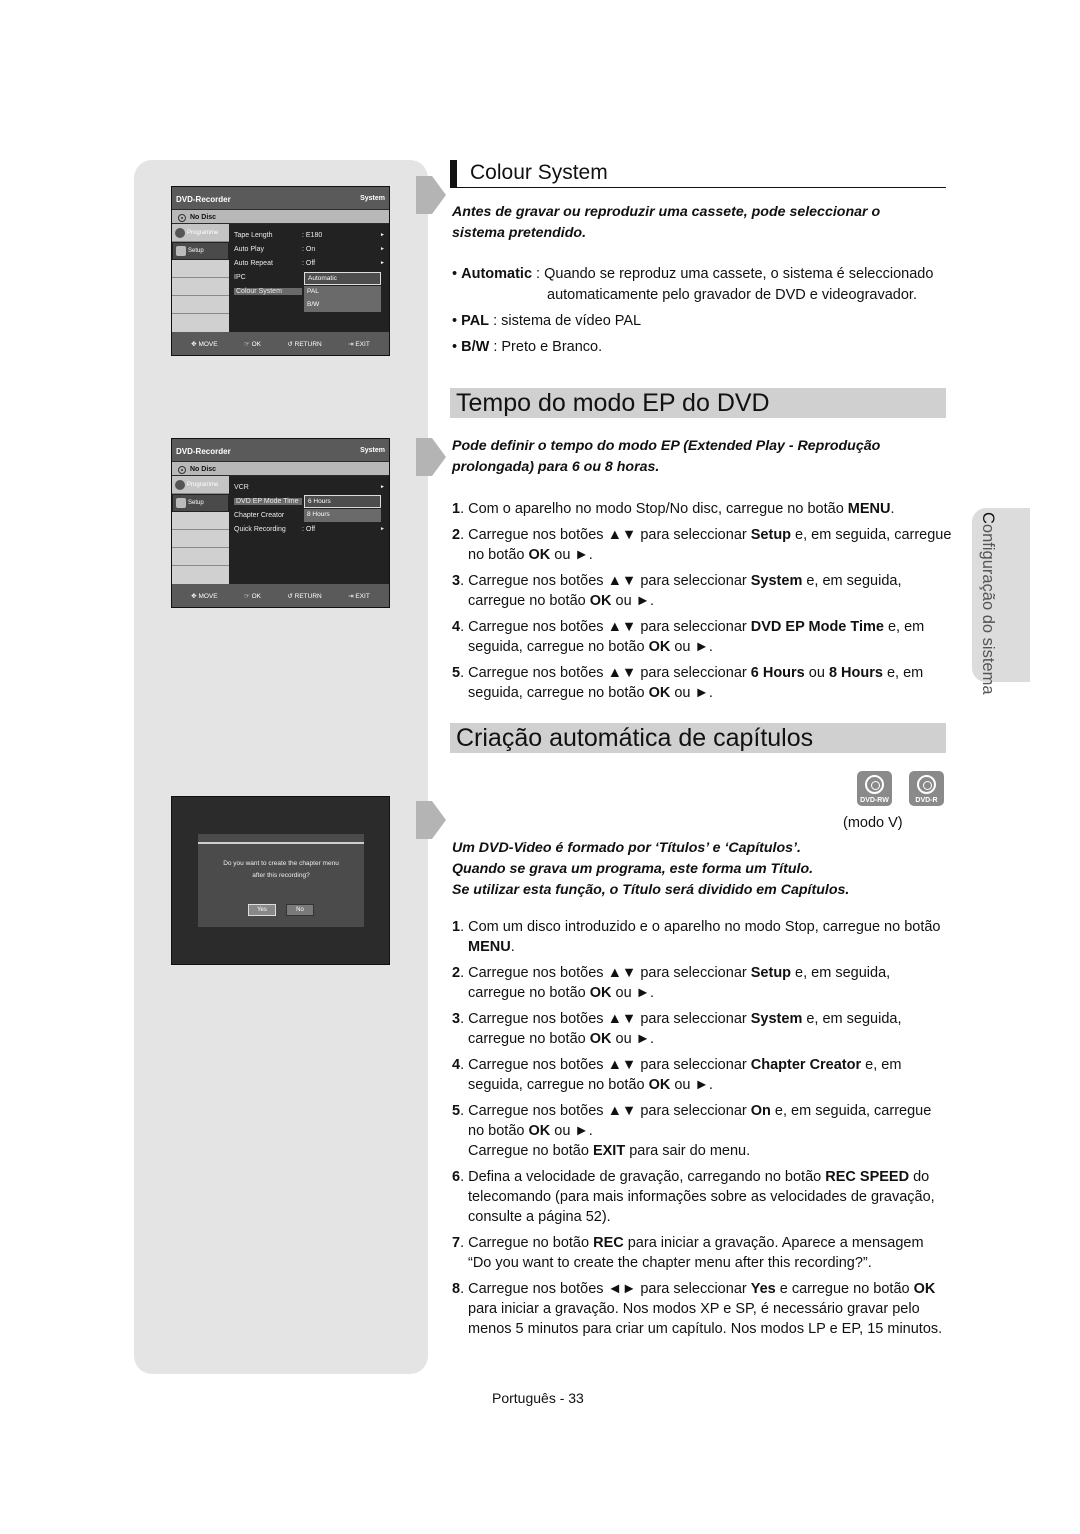 Image resolution: width=1080 pixels, height=1534 pixels. I want to click on no-button: No, so click(300, 910).